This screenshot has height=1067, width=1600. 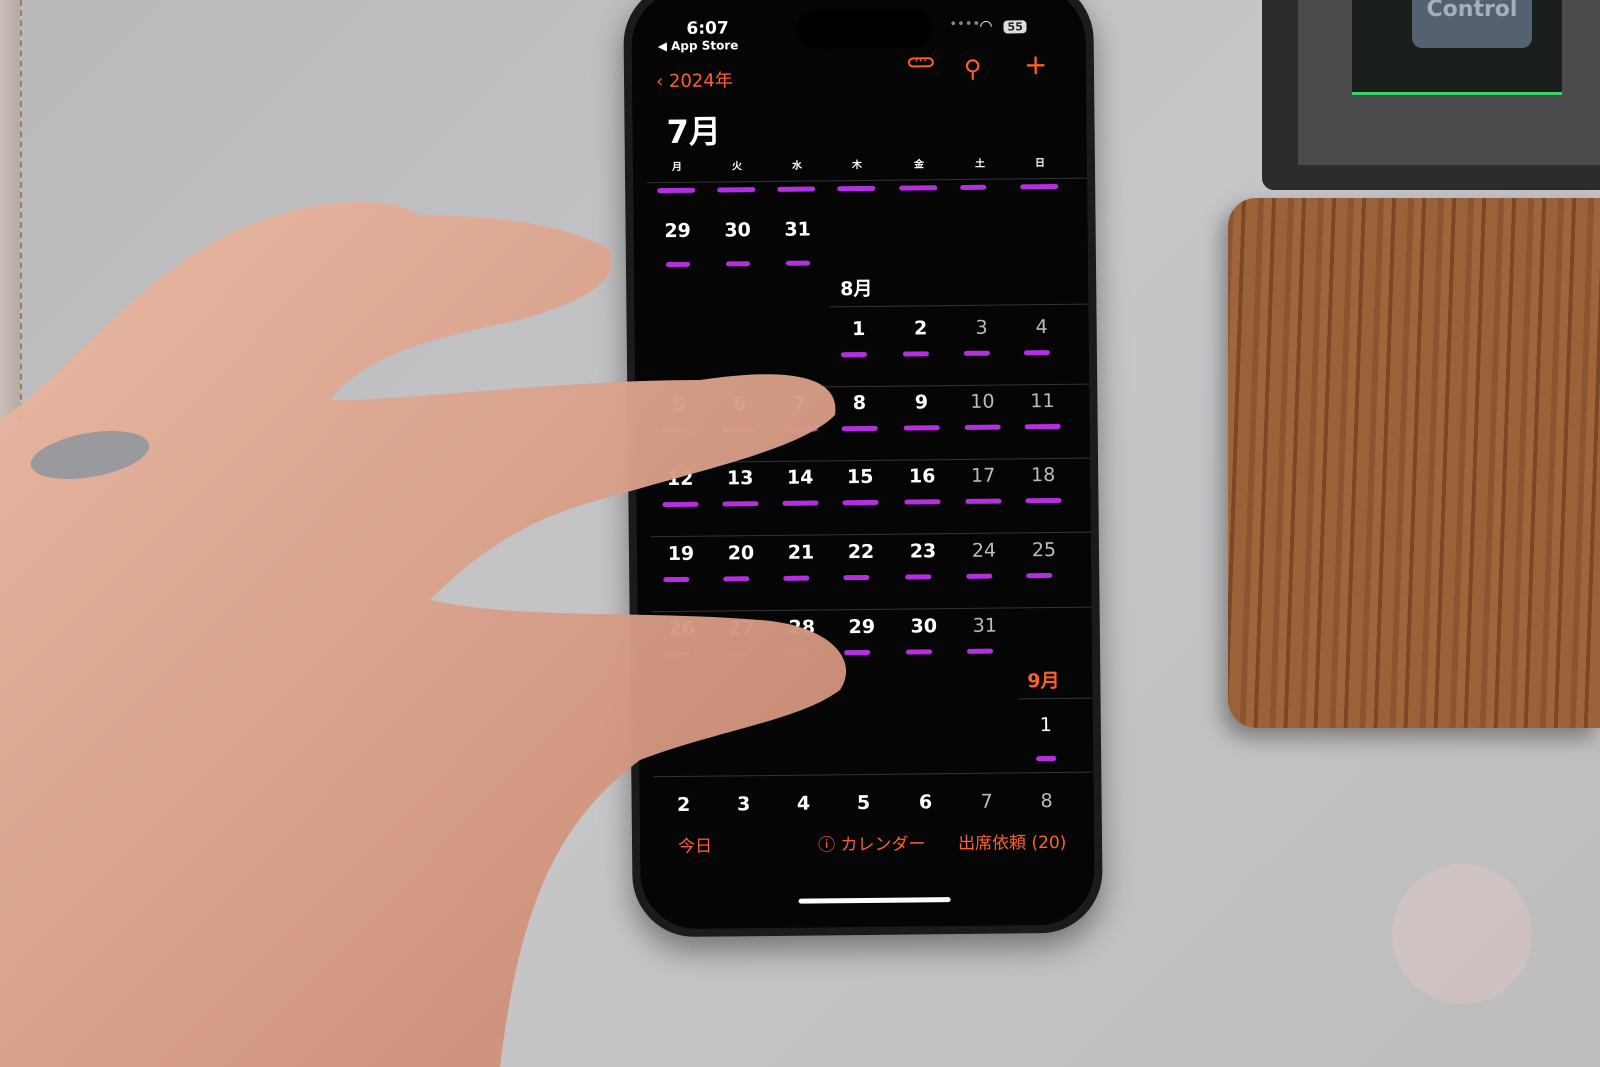 I want to click on day-cell: 19, so click(x=681, y=554).